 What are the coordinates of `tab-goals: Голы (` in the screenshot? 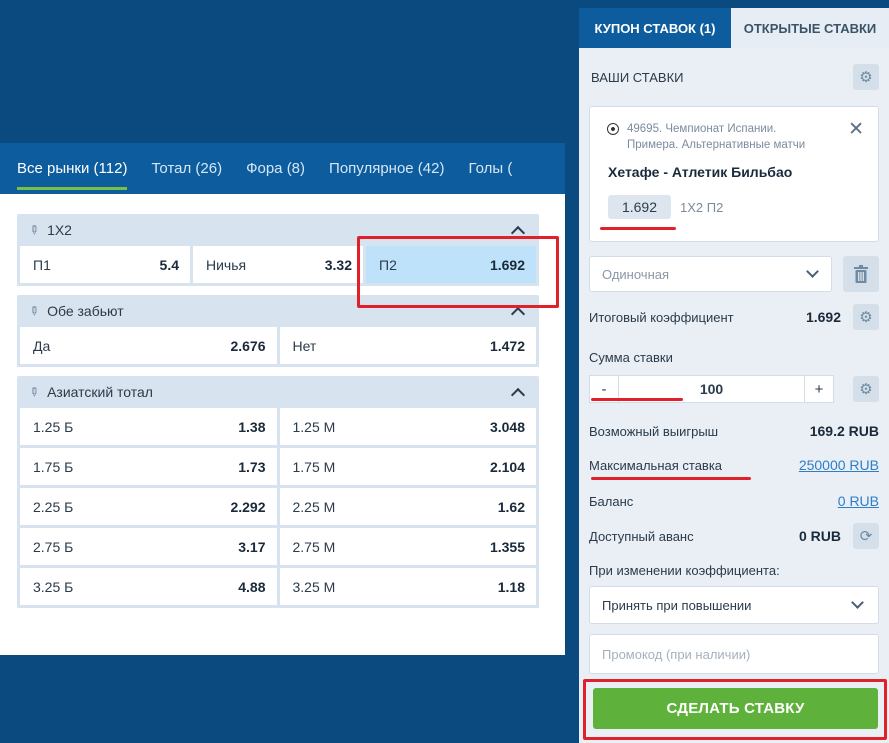 It's located at (490, 166).